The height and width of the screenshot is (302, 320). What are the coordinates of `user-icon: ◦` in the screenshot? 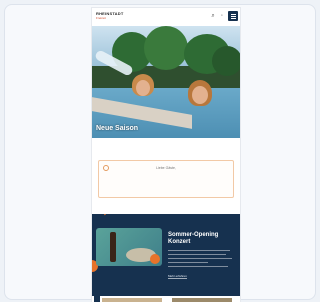 It's located at (222, 16).